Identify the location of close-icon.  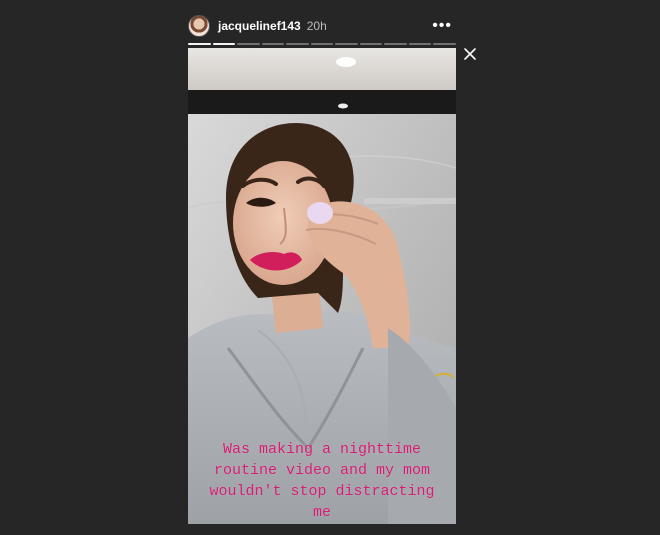
(470, 54).